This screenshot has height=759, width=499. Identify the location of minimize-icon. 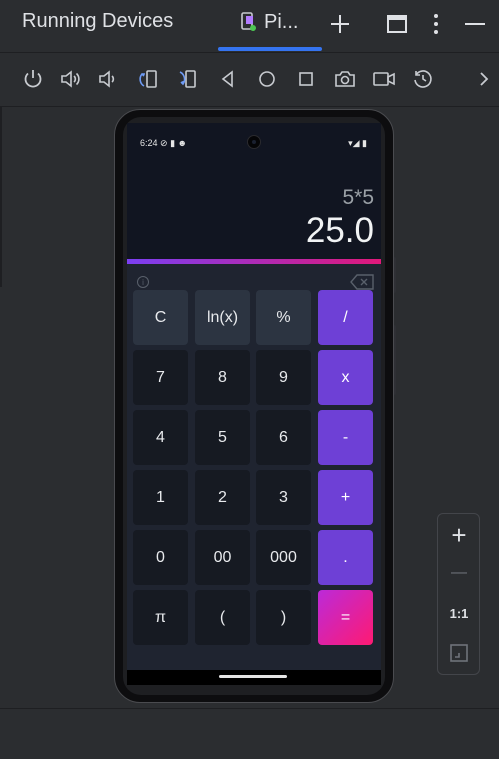
(475, 24).